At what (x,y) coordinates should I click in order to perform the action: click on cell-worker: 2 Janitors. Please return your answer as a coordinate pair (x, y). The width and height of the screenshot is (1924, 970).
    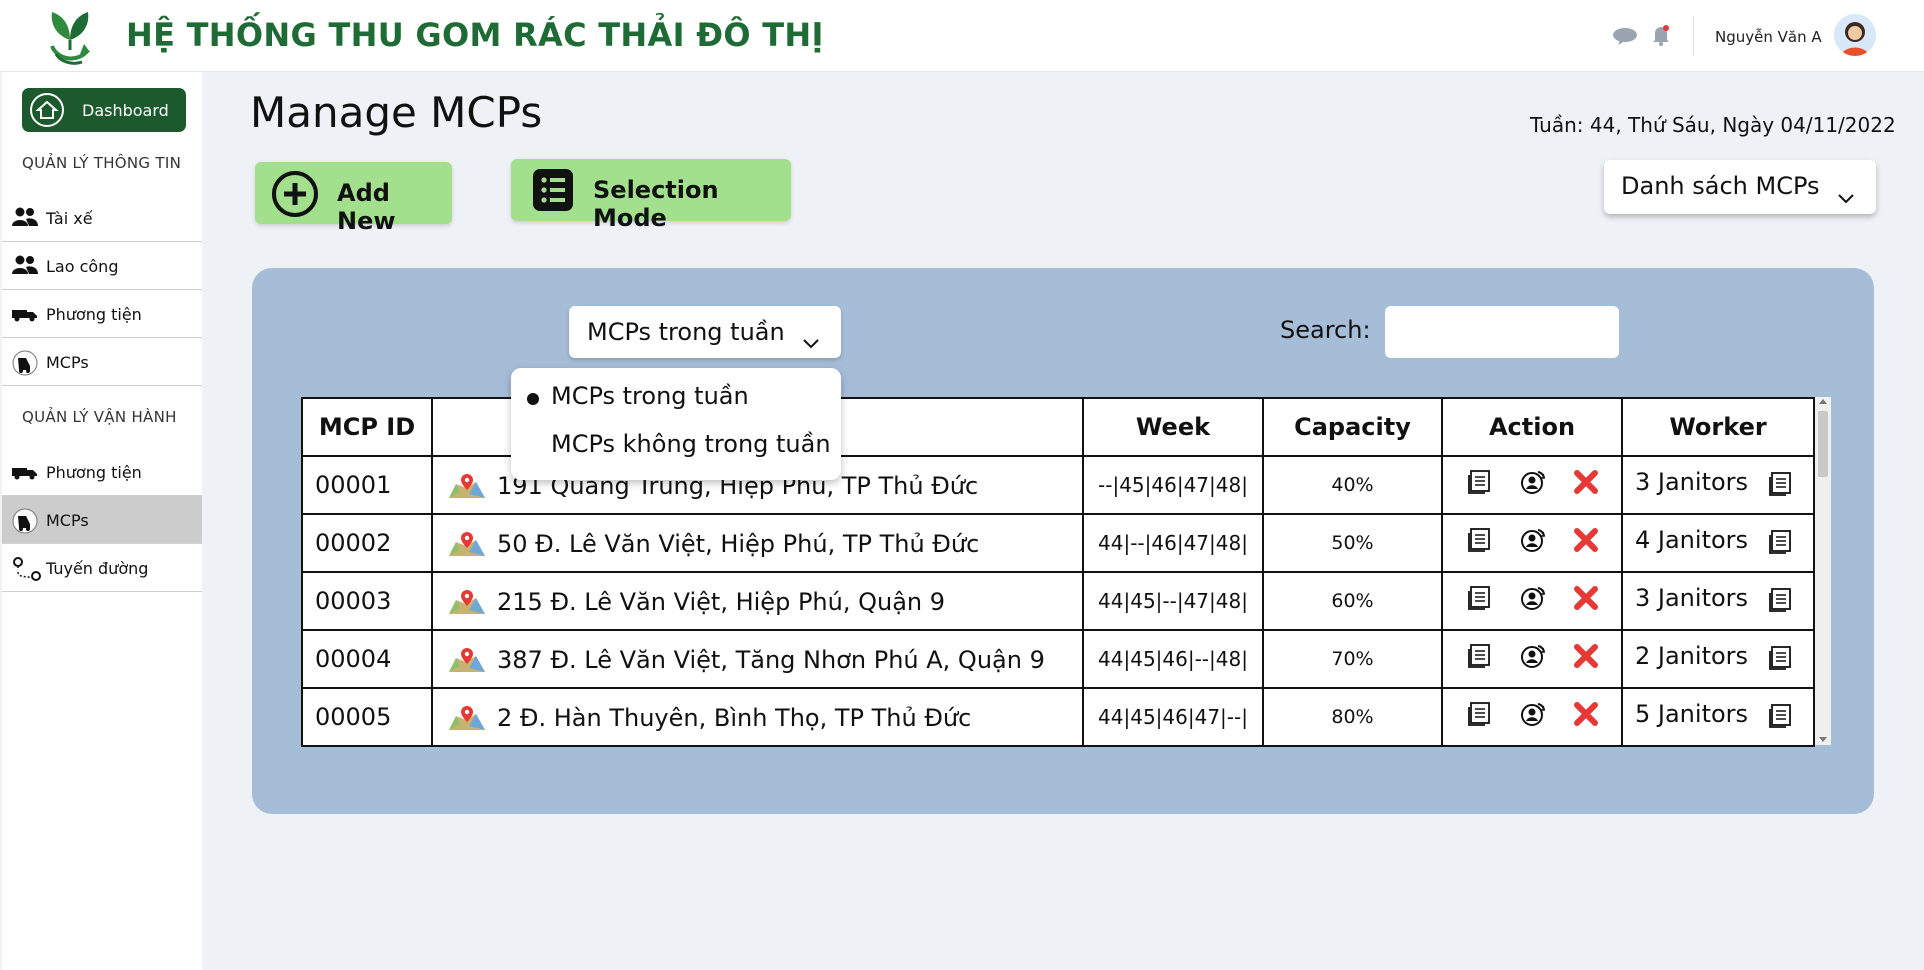
    Looking at the image, I should click on (1718, 659).